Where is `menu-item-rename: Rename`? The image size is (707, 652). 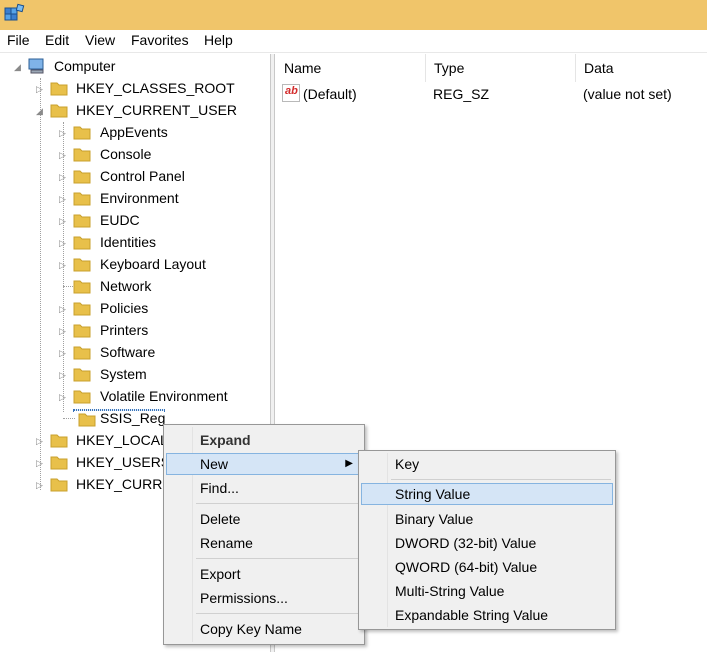
menu-item-rename: Rename is located at coordinates (264, 543).